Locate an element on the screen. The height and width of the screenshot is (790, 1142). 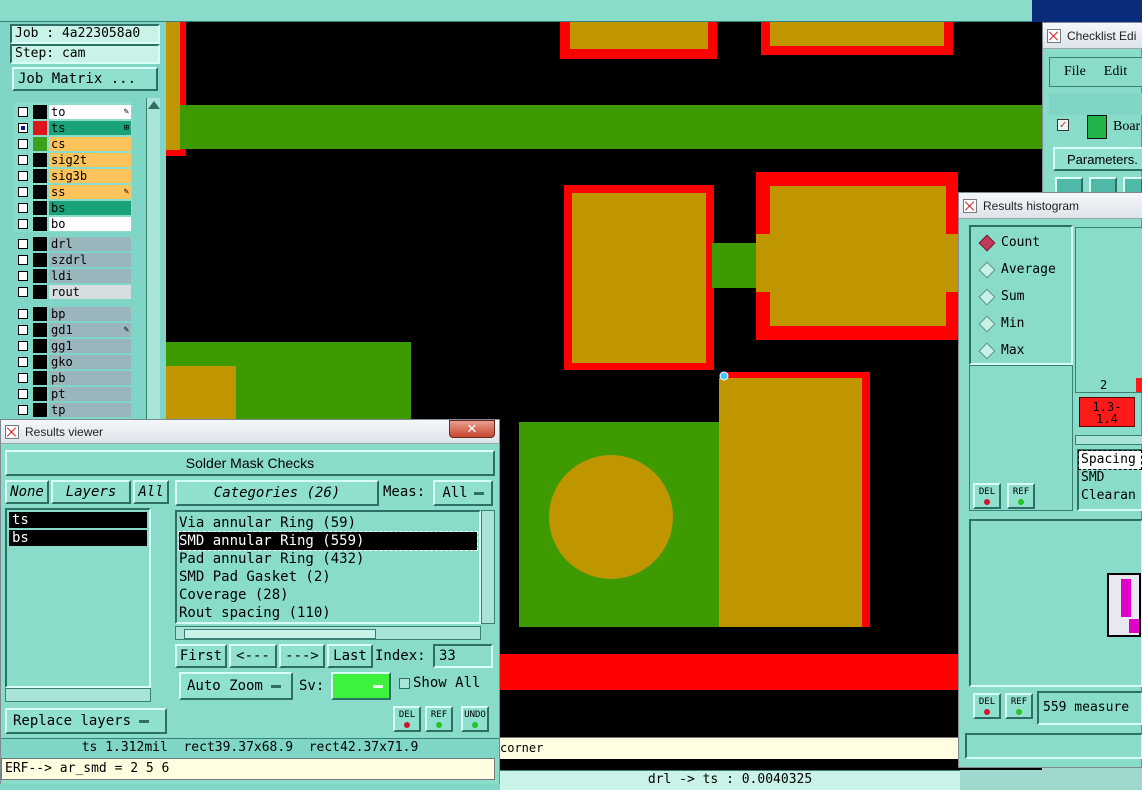
menu-file: File is located at coordinates (1075, 72).